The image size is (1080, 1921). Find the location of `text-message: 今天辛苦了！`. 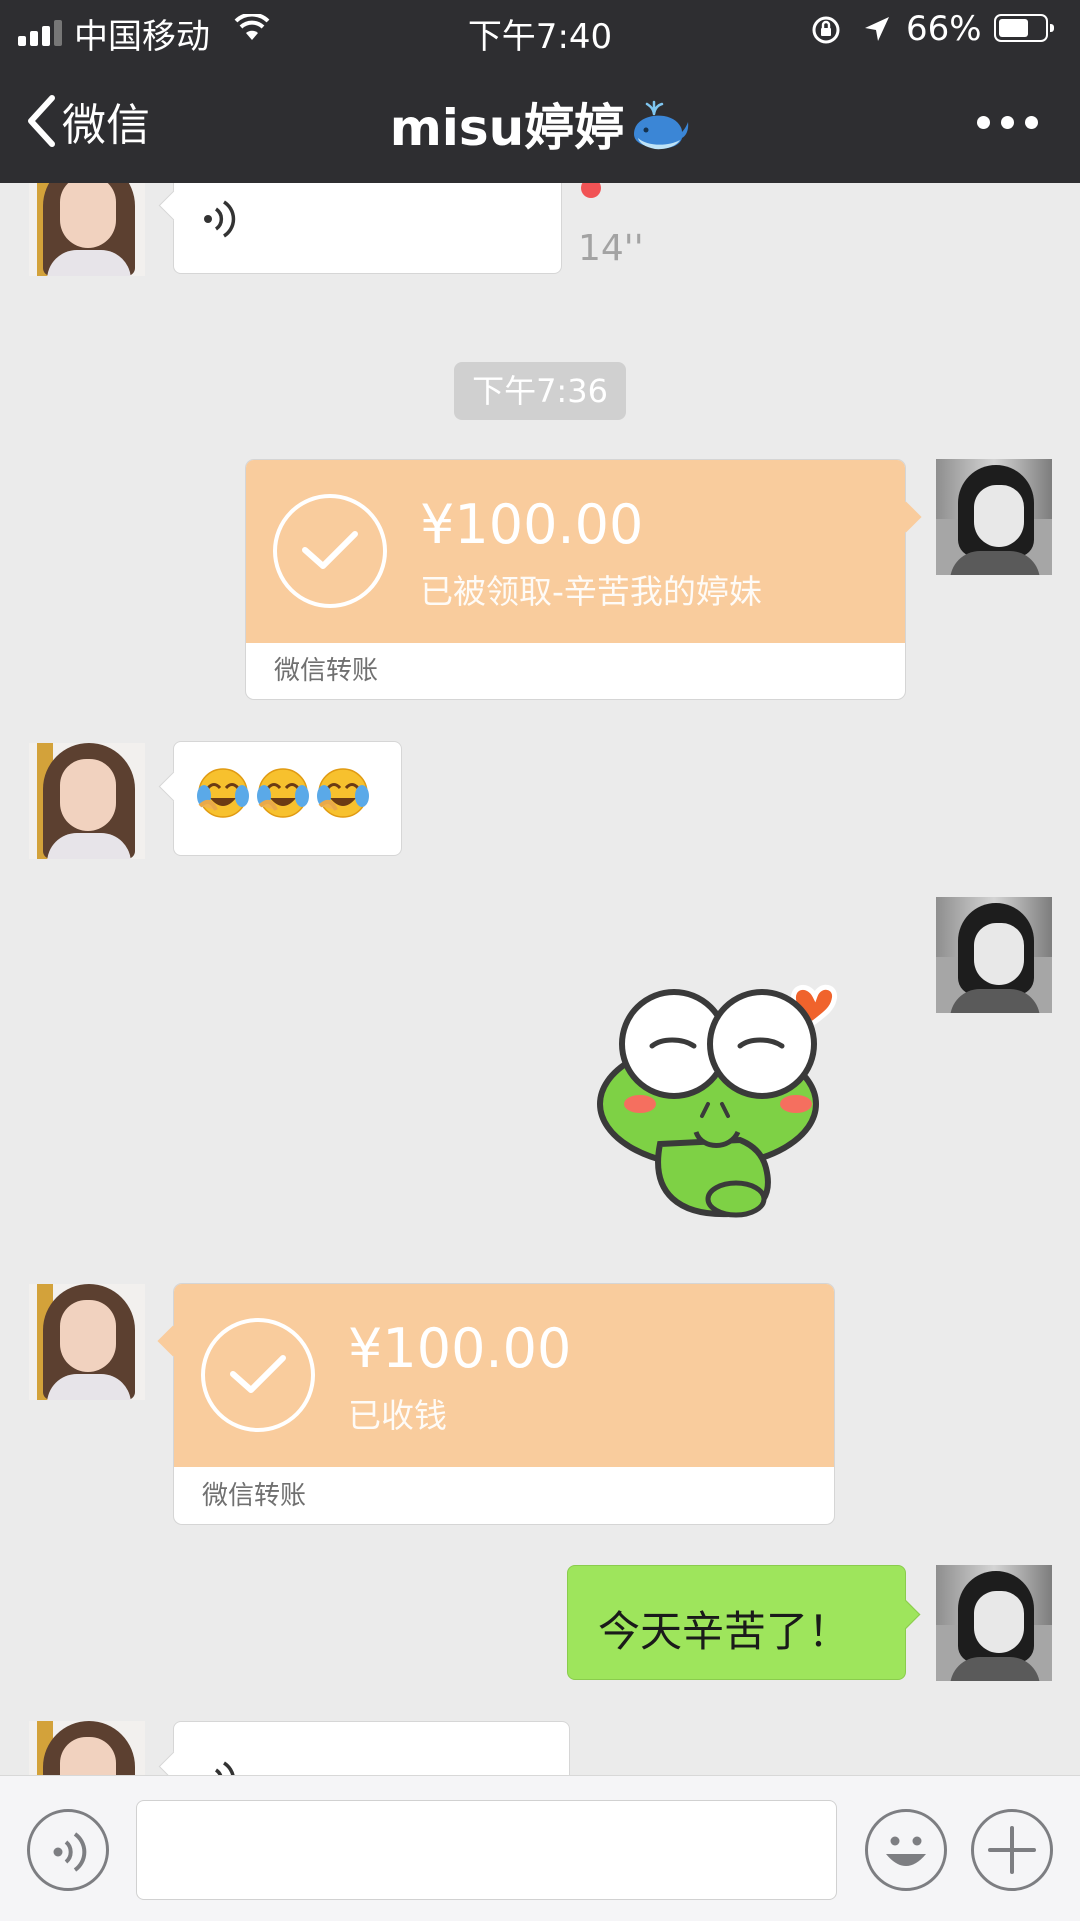

text-message: 今天辛苦了！ is located at coordinates (724, 1631).